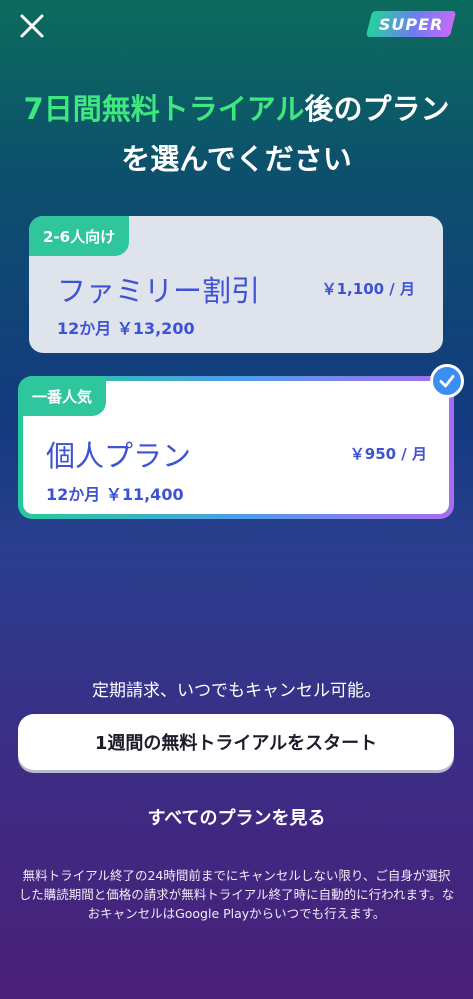  Describe the element at coordinates (164, 109) in the screenshot. I see `headline-highlight: 7日間無料トライアル` at that location.